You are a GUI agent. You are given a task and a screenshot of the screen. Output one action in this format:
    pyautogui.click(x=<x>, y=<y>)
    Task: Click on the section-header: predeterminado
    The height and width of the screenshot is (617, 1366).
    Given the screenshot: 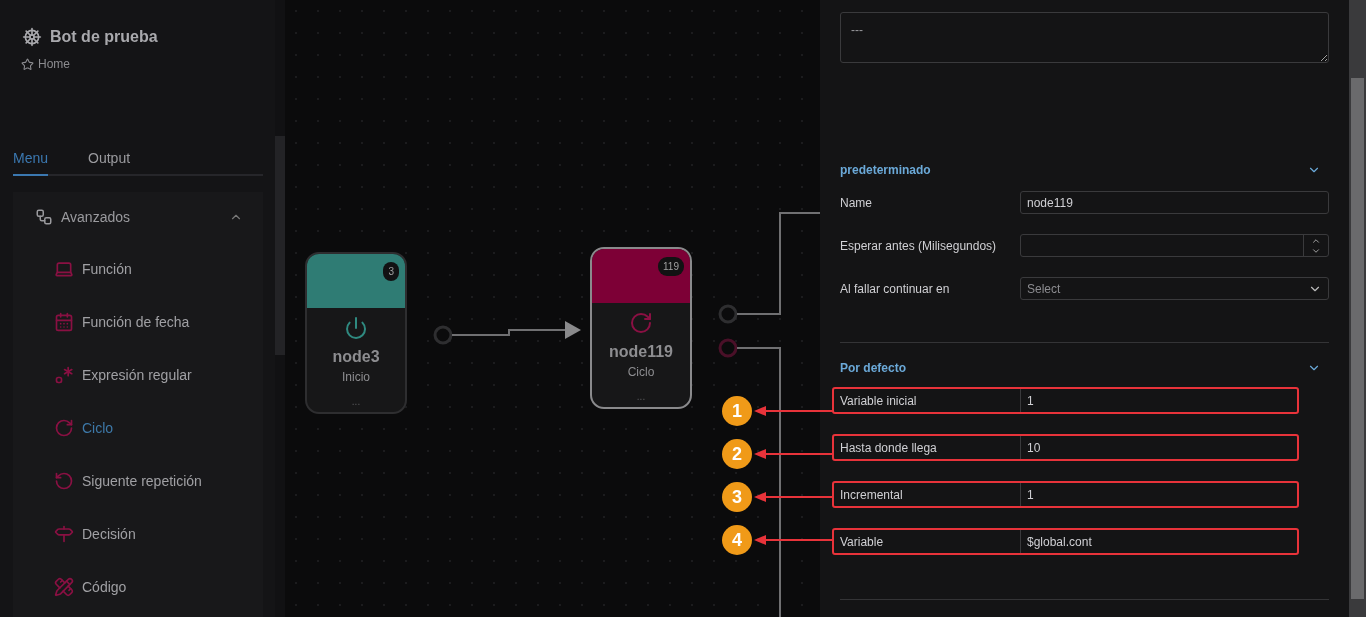 What is the action you would take?
    pyautogui.click(x=1084, y=170)
    